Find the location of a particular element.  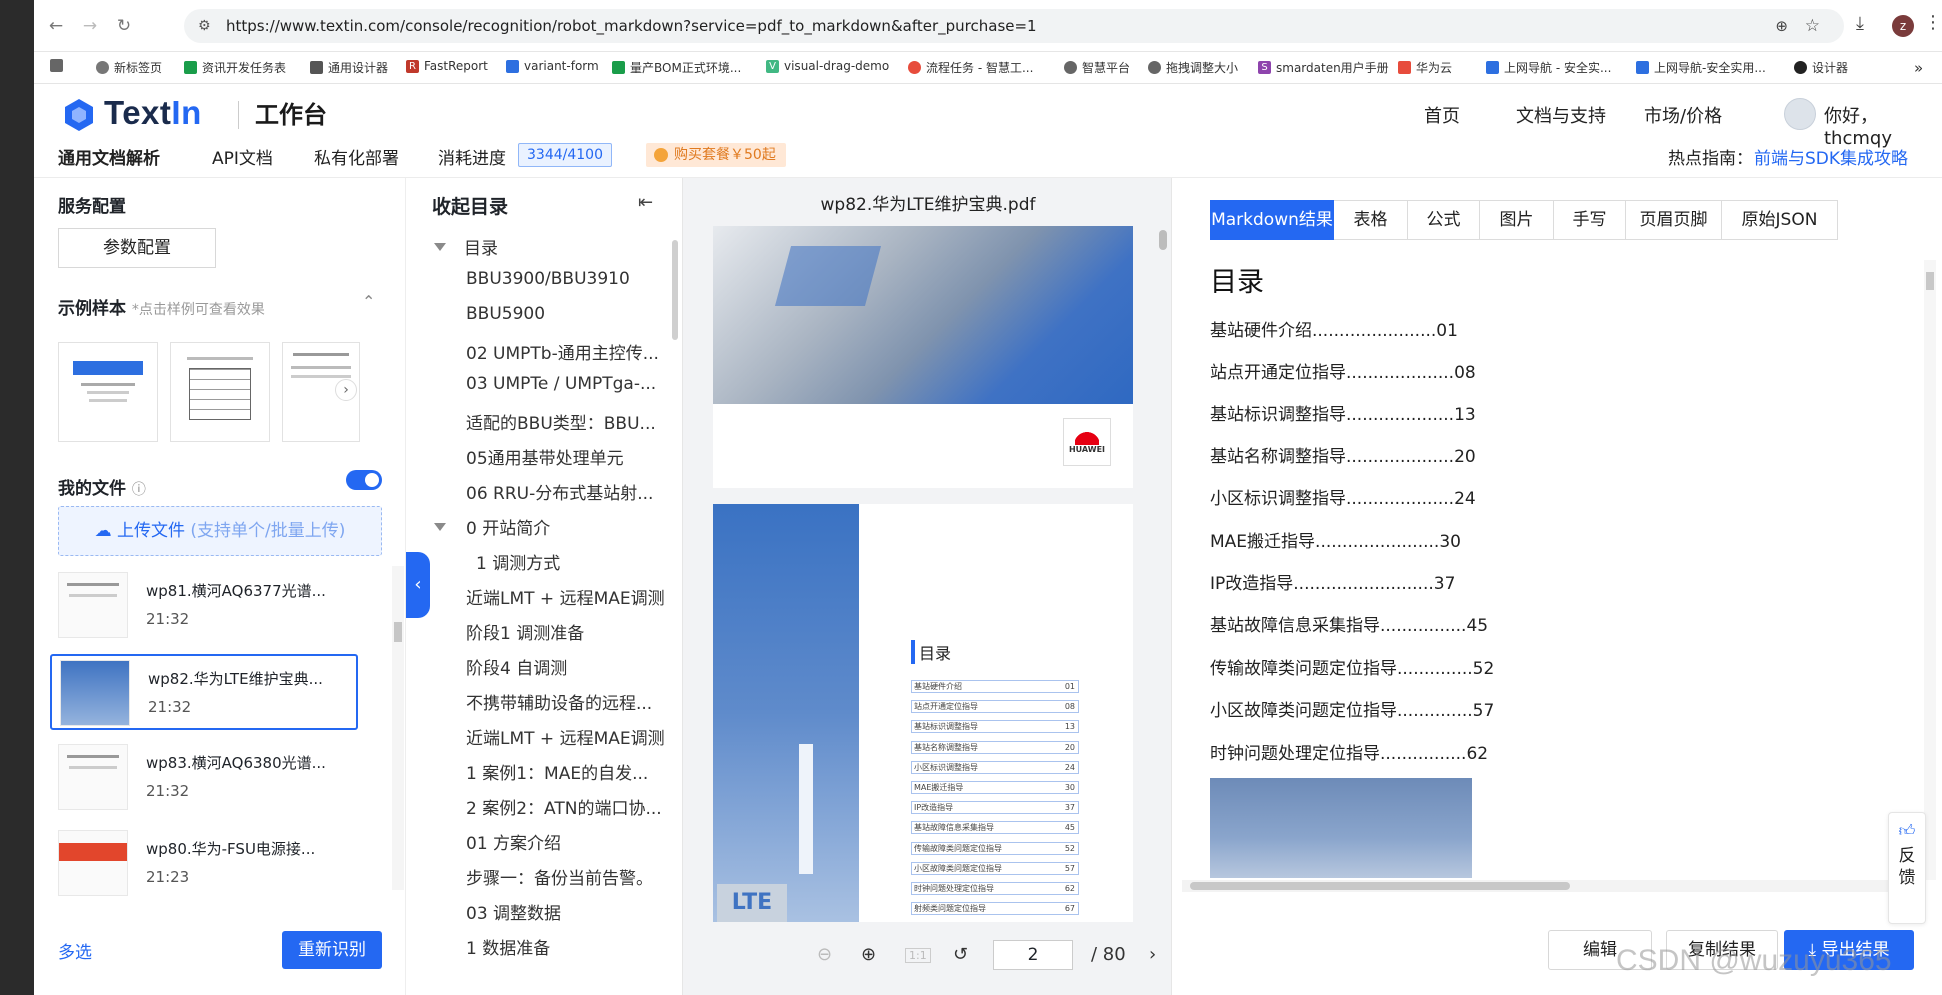

forward-icon: → is located at coordinates (90, 26).